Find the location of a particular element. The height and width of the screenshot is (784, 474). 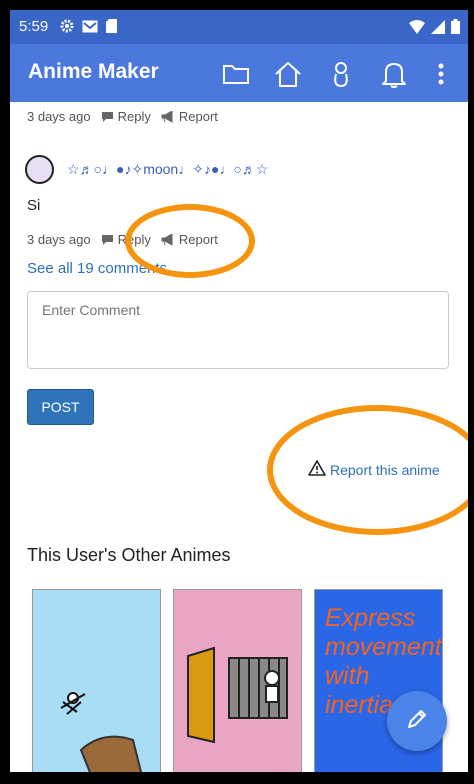

gmail-icon is located at coordinates (90, 29).